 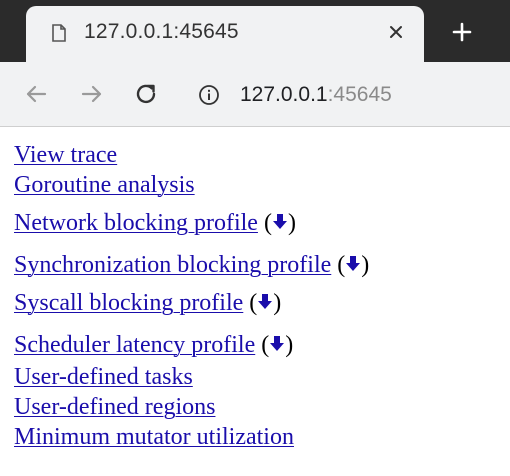 What do you see at coordinates (128, 303) in the screenshot?
I see `link-syscall-blocking-profile: Syscall blocking profile` at bounding box center [128, 303].